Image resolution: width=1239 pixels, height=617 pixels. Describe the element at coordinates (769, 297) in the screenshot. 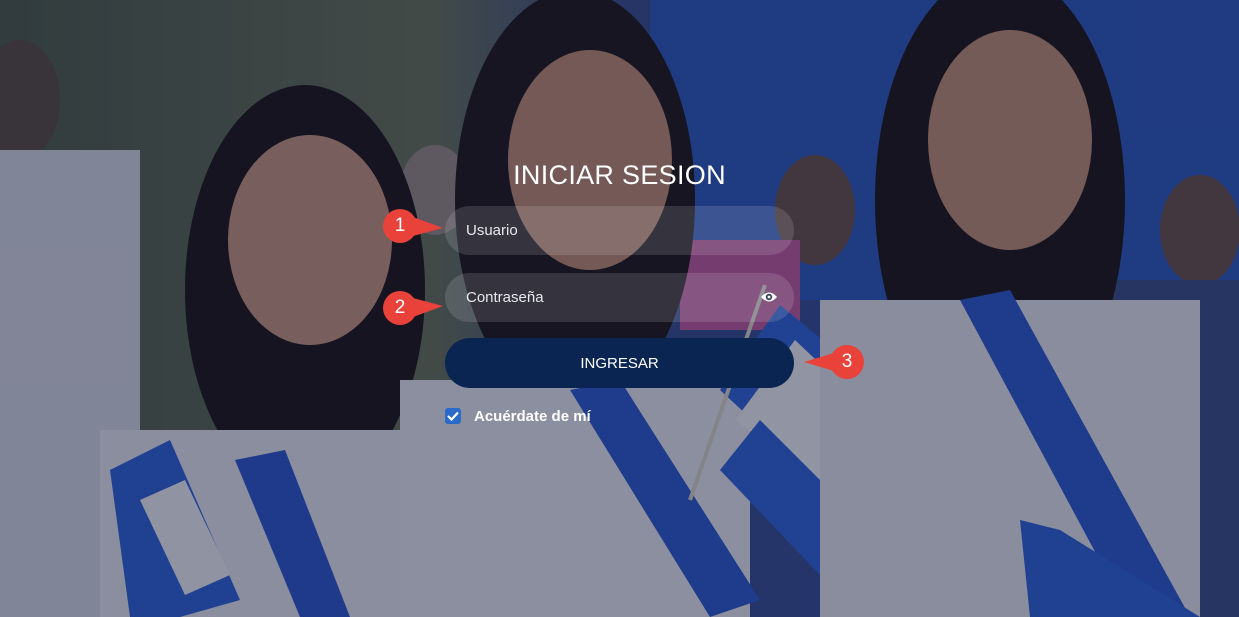

I see `eye-icon` at that location.